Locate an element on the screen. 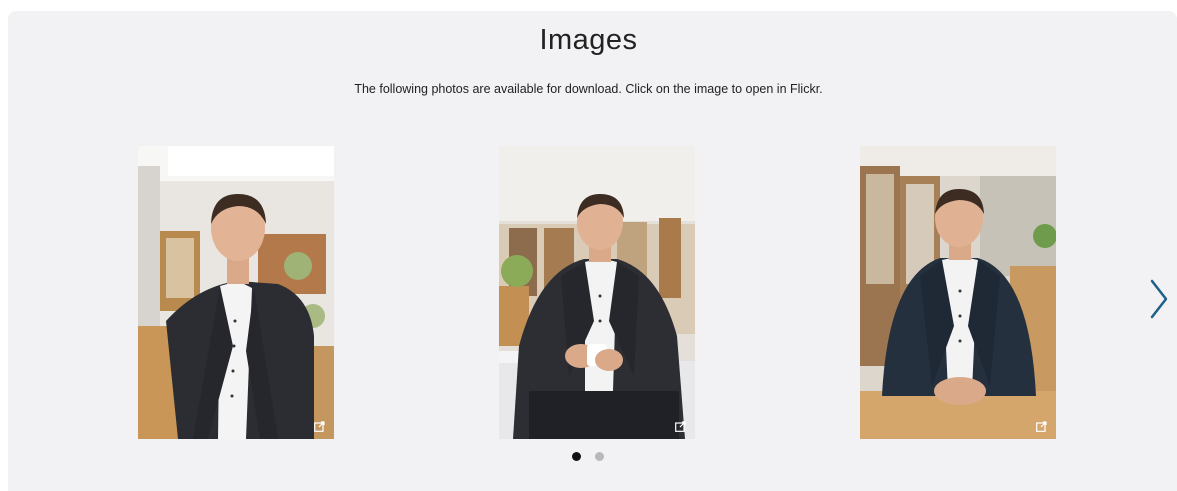 This screenshot has width=1177, height=491. chevron-right-icon is located at coordinates (1159, 299).